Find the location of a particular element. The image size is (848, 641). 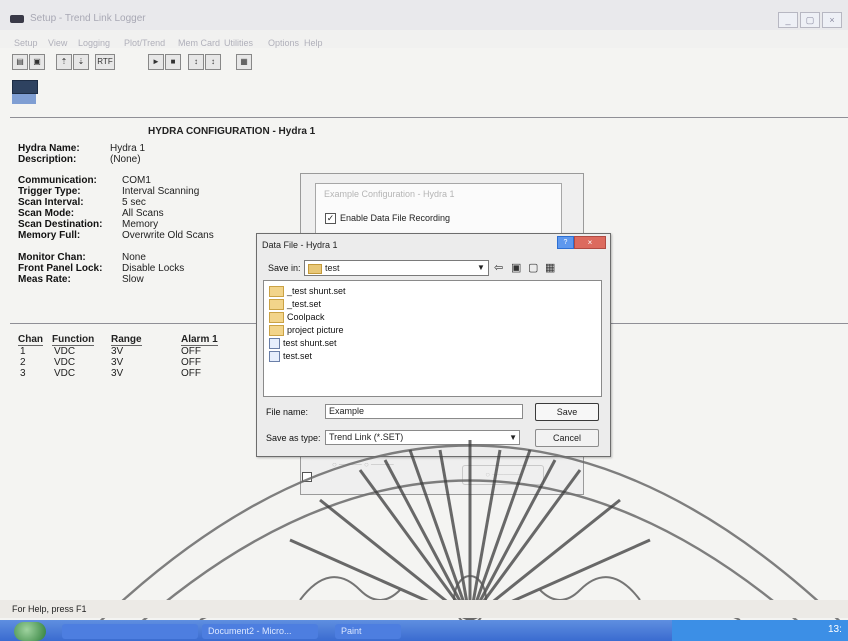

table-cell: 1 is located at coordinates (23, 351).